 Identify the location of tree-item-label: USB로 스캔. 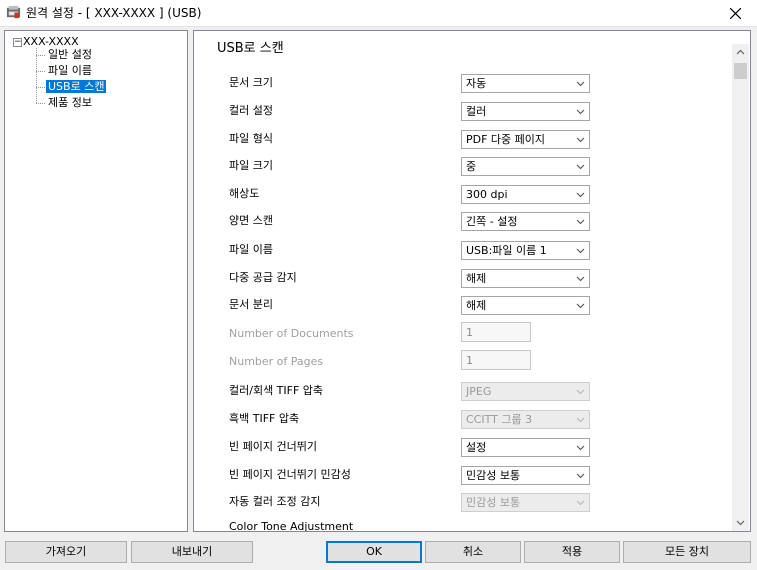
(76, 86).